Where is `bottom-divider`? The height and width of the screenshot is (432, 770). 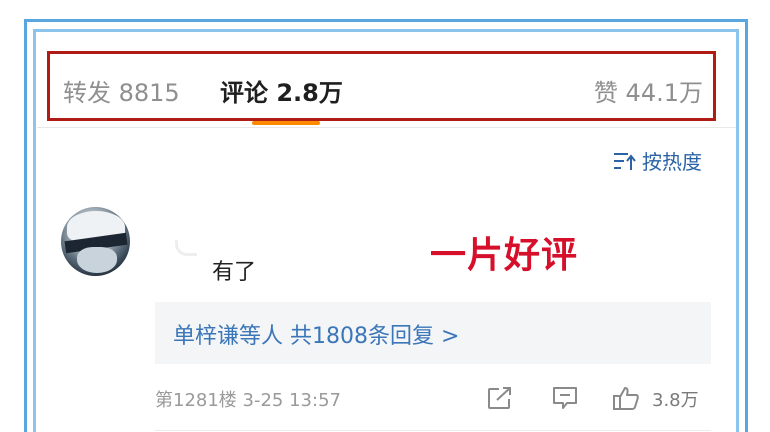 bottom-divider is located at coordinates (433, 430).